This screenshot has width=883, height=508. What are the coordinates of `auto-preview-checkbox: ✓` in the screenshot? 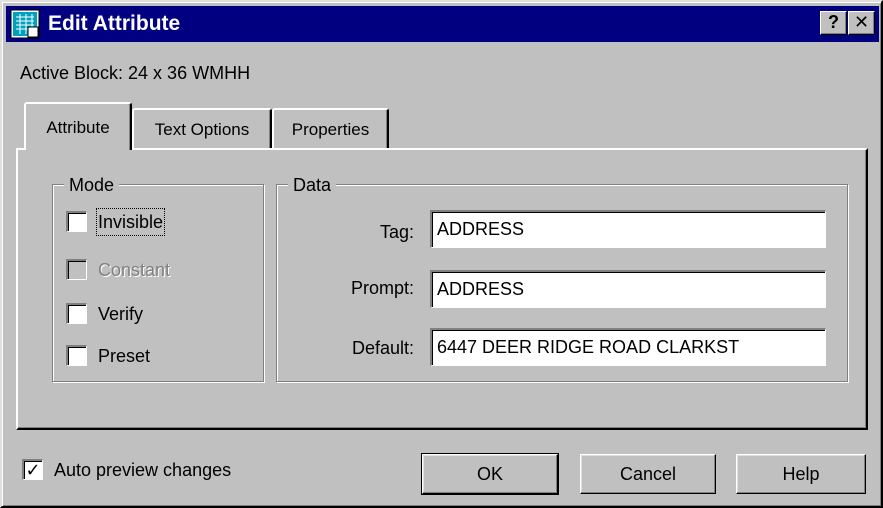 It's located at (32, 469).